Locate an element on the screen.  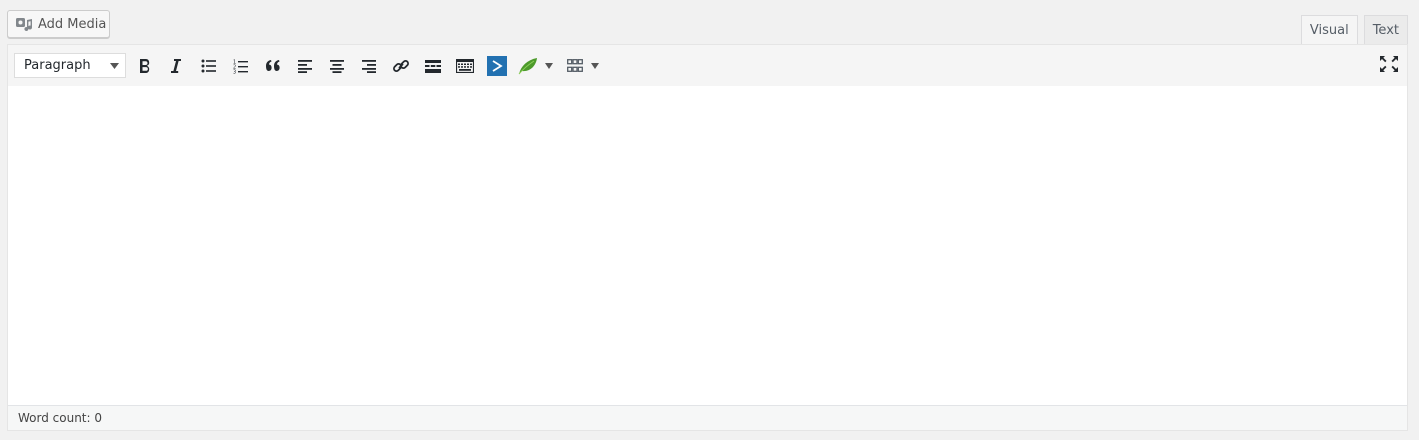
align-center-icon is located at coordinates (337, 66).